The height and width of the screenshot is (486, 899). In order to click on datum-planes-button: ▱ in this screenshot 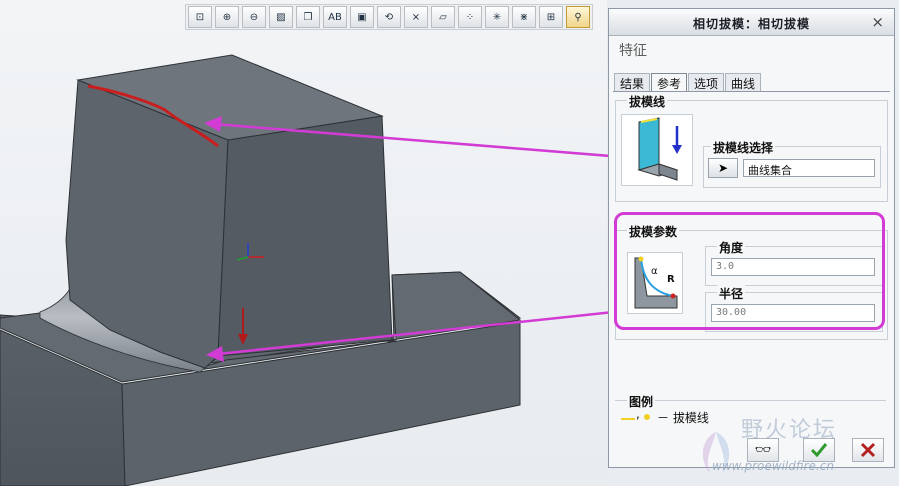, I will do `click(443, 17)`.